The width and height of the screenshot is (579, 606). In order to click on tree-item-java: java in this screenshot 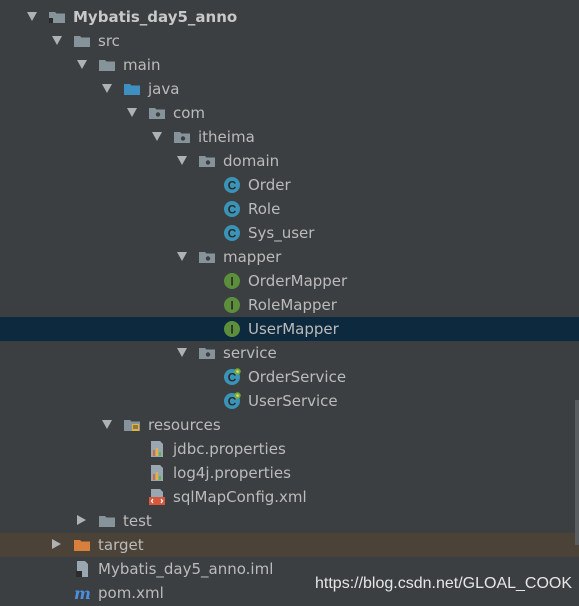, I will do `click(289, 89)`.